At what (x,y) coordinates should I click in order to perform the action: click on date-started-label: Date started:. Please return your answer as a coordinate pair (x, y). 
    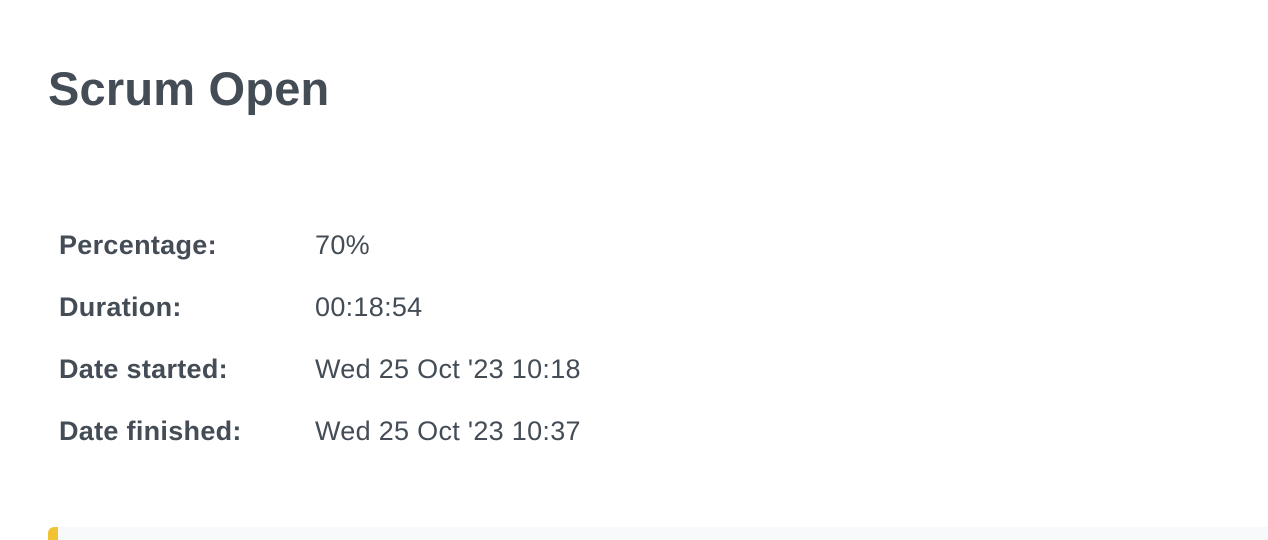
    Looking at the image, I should click on (143, 368).